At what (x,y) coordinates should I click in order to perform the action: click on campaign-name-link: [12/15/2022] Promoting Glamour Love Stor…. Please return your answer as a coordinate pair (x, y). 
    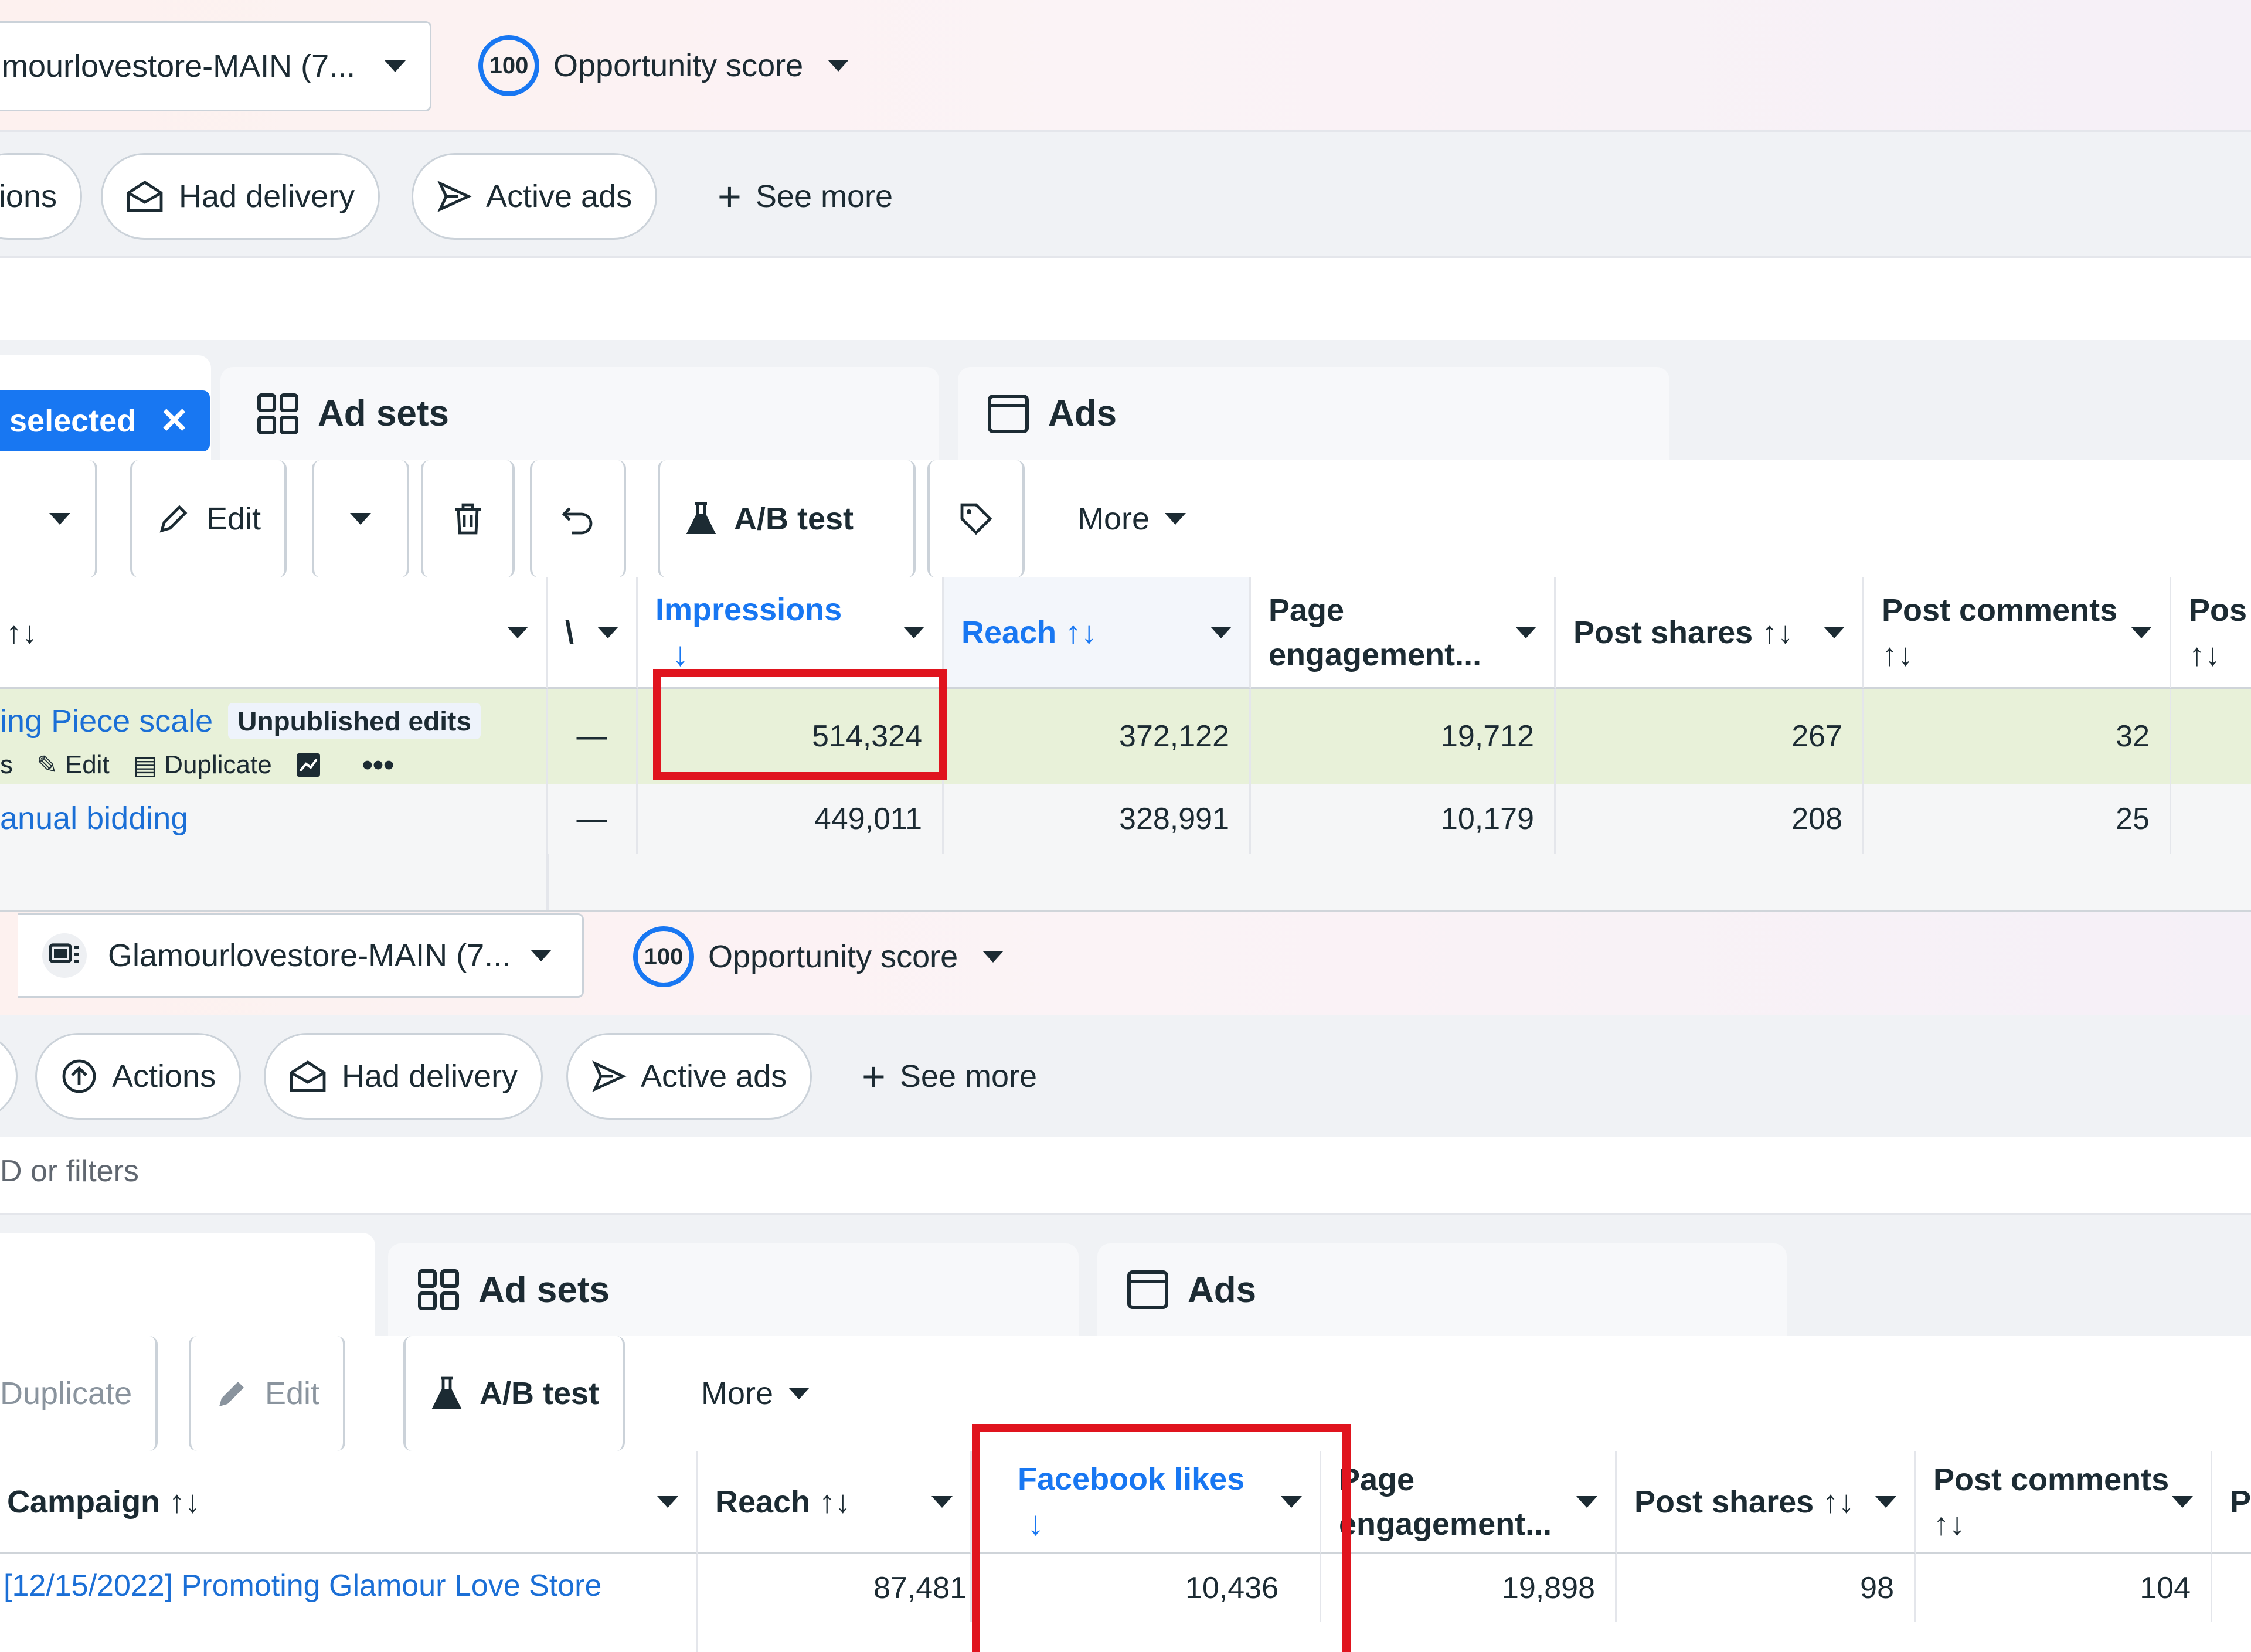
    Looking at the image, I should click on (302, 1585).